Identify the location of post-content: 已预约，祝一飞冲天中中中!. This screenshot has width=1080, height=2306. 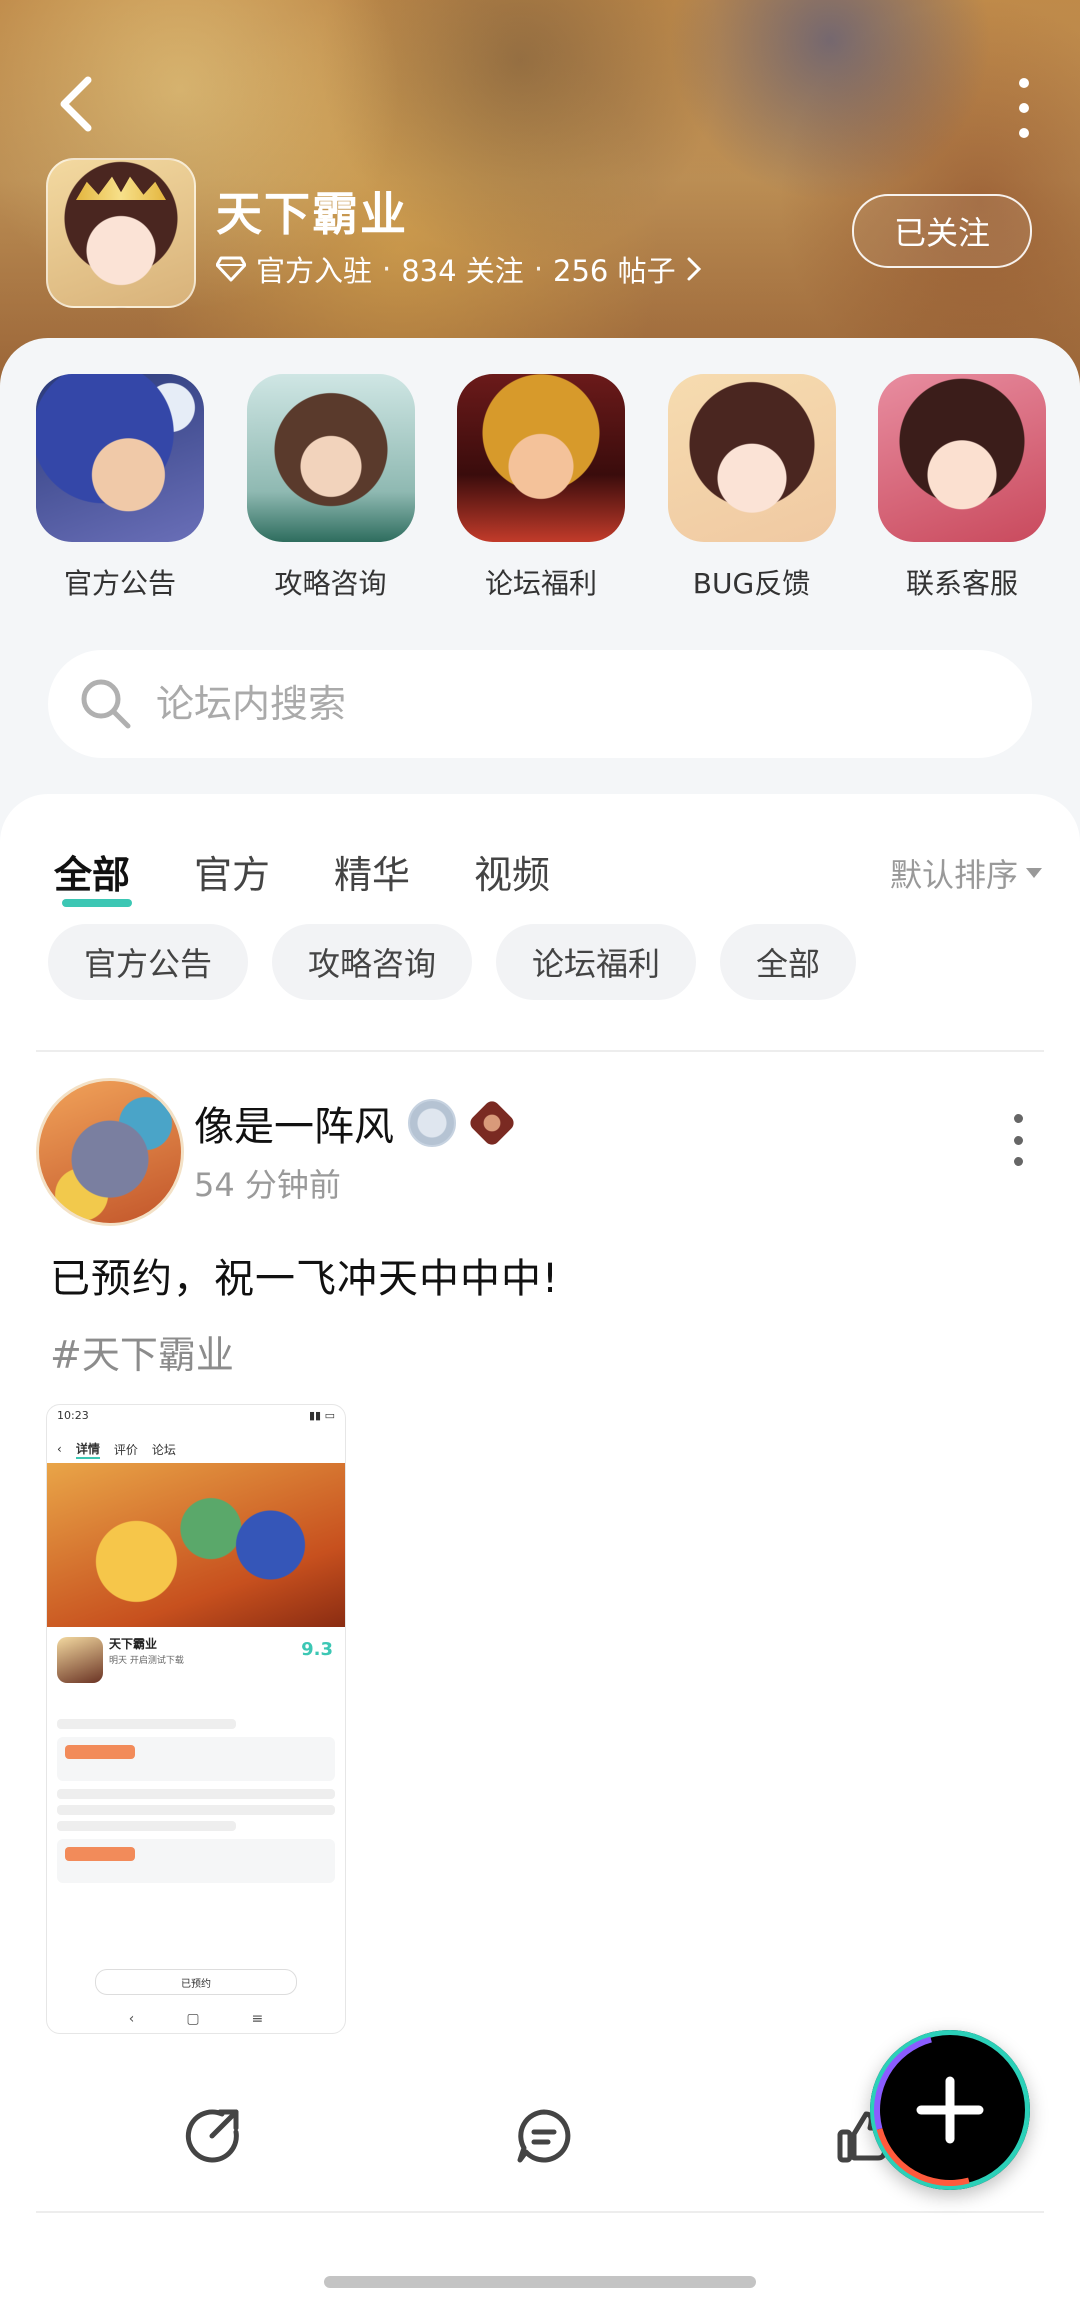
(304, 1275).